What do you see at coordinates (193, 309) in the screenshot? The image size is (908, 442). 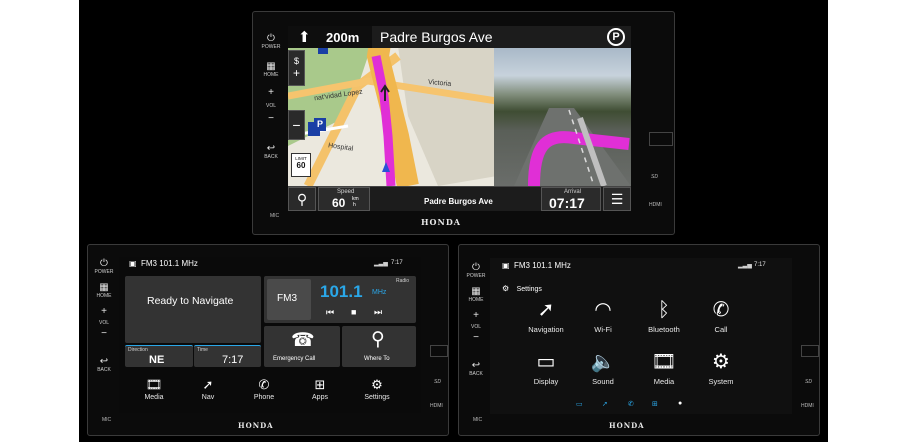 I see `nav-status-tile: Ready to Navigate` at bounding box center [193, 309].